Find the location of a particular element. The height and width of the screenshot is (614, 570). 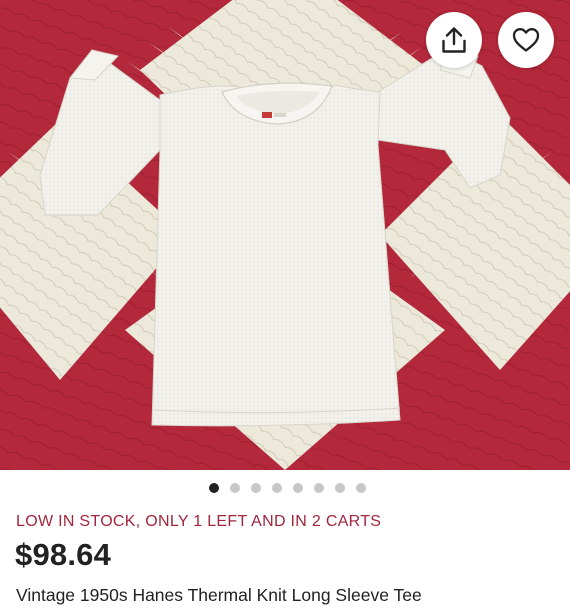

image-carousel-dots is located at coordinates (285, 488).